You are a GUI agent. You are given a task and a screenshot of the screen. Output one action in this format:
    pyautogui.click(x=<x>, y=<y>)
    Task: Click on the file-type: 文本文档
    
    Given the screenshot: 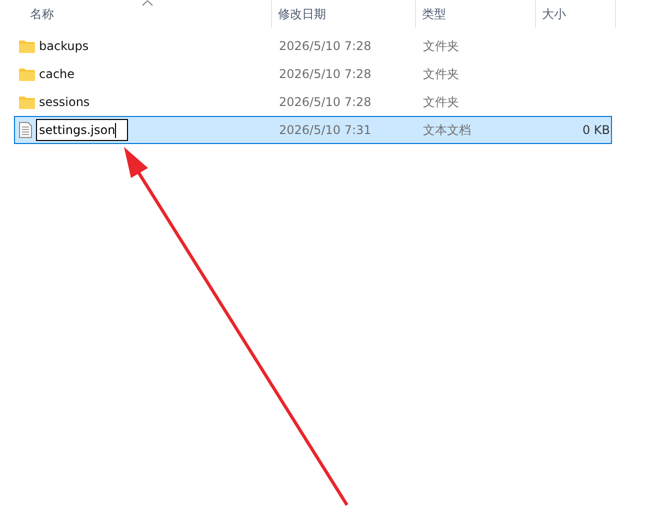 What is the action you would take?
    pyautogui.click(x=447, y=130)
    